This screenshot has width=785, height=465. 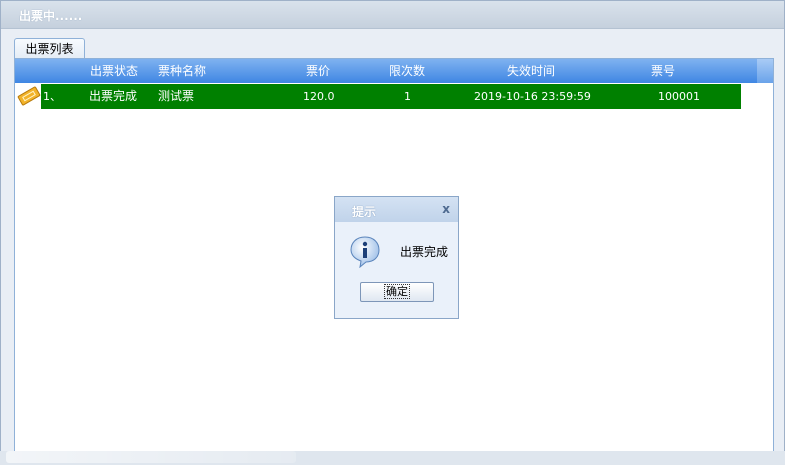 I want to click on dialog-message: 出票完成, so click(x=424, y=252).